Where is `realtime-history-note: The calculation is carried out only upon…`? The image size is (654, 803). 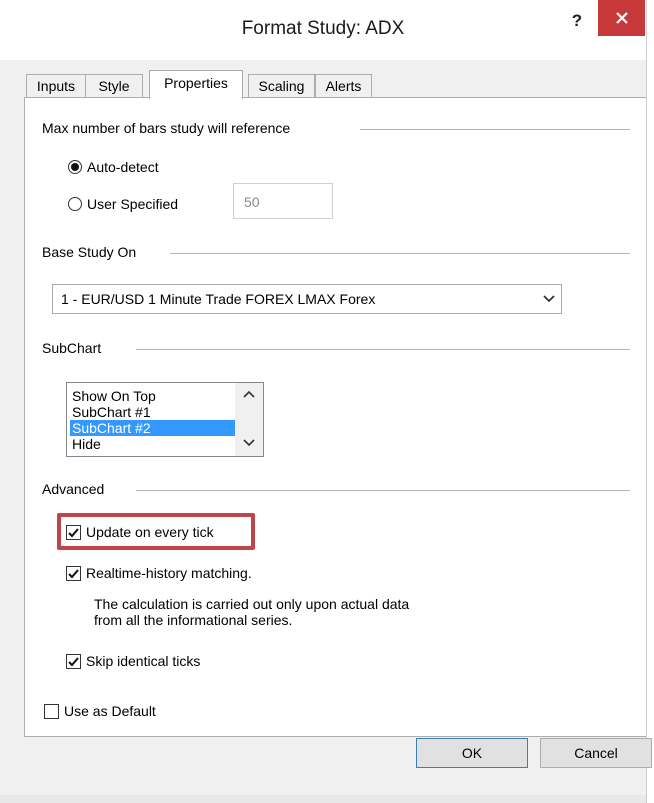
realtime-history-note: The calculation is carried out only upon… is located at coordinates (251, 612).